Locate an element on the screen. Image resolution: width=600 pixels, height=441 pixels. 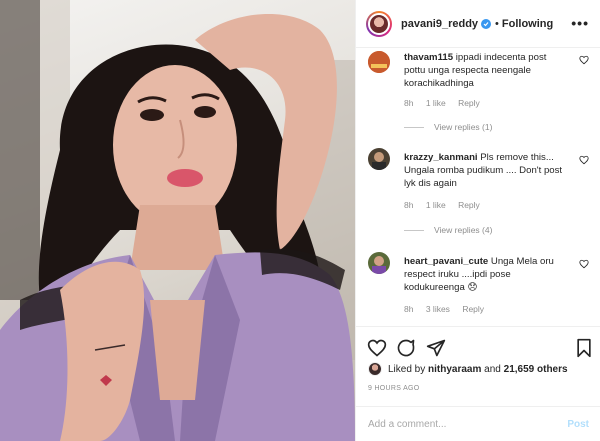
heart-icon is located at coordinates (377, 348).